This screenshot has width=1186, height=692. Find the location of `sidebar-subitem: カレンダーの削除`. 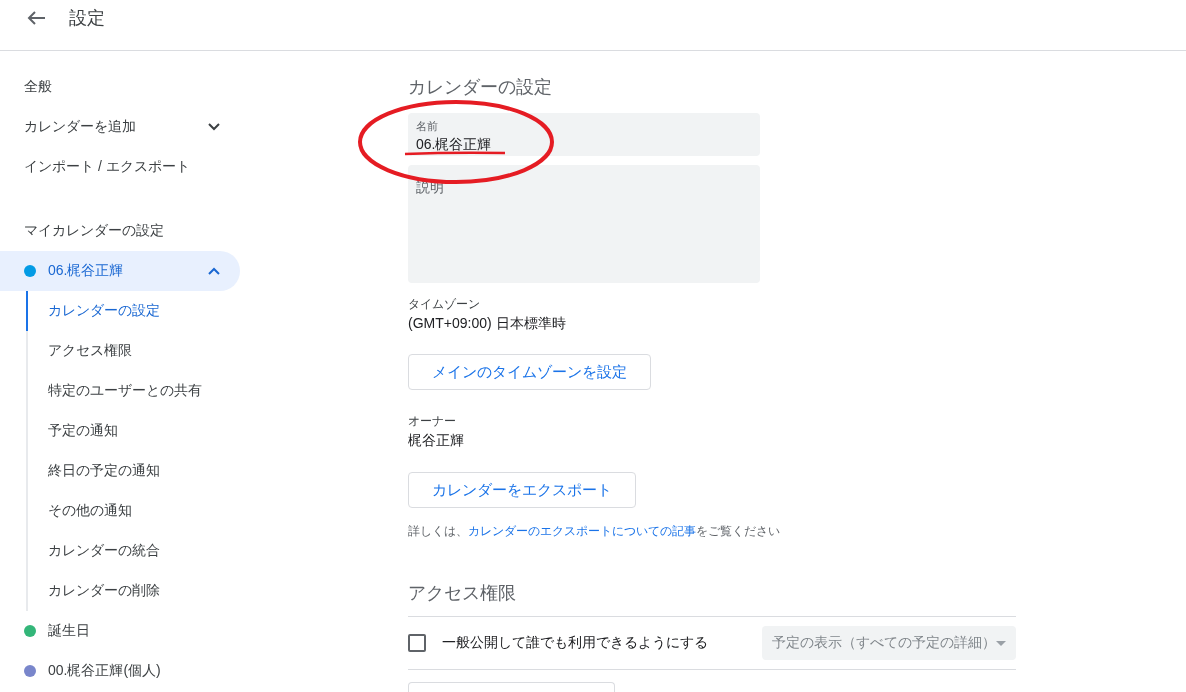

sidebar-subitem: カレンダーの削除 is located at coordinates (133, 591).